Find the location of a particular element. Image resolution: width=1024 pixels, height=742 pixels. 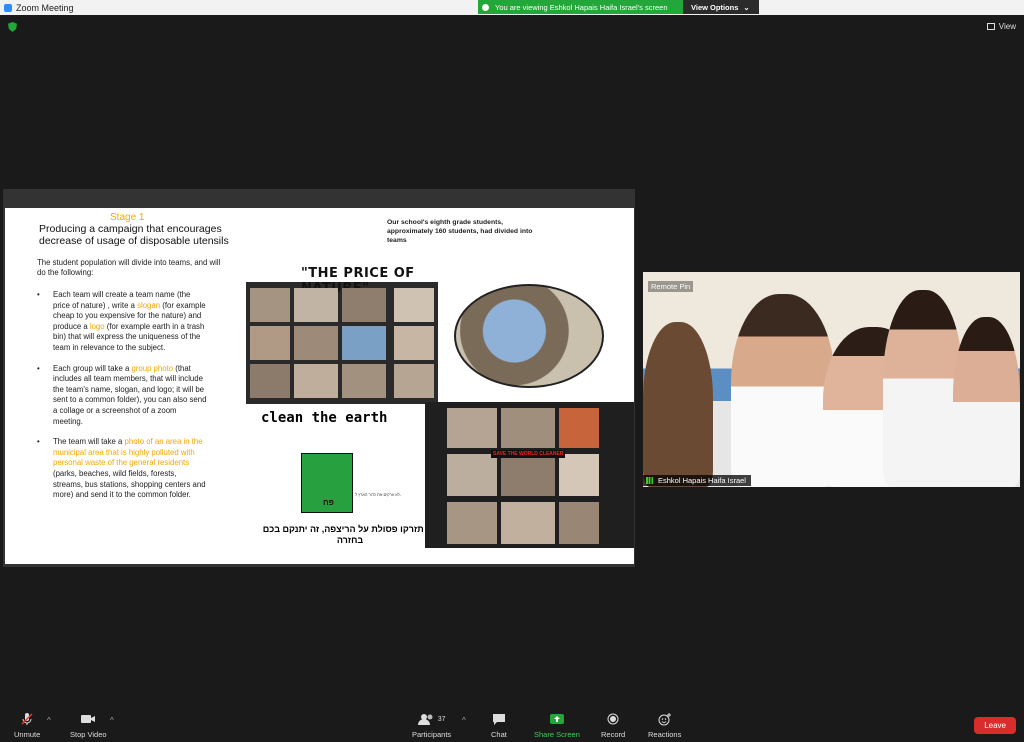

highlight-slogan: slogan is located at coordinates (149, 305).